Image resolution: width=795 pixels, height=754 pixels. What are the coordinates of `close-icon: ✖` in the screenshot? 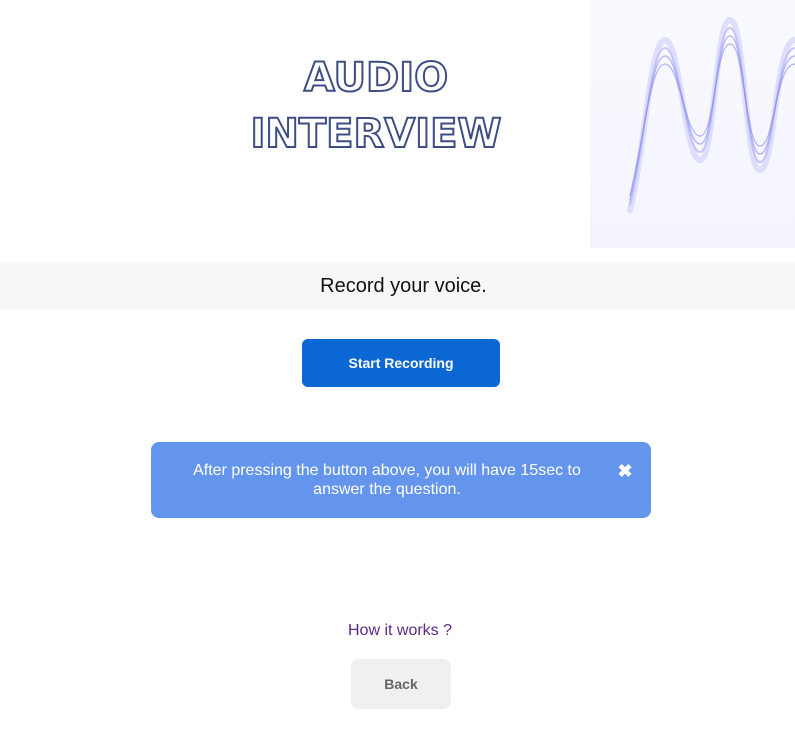 It's located at (625, 472).